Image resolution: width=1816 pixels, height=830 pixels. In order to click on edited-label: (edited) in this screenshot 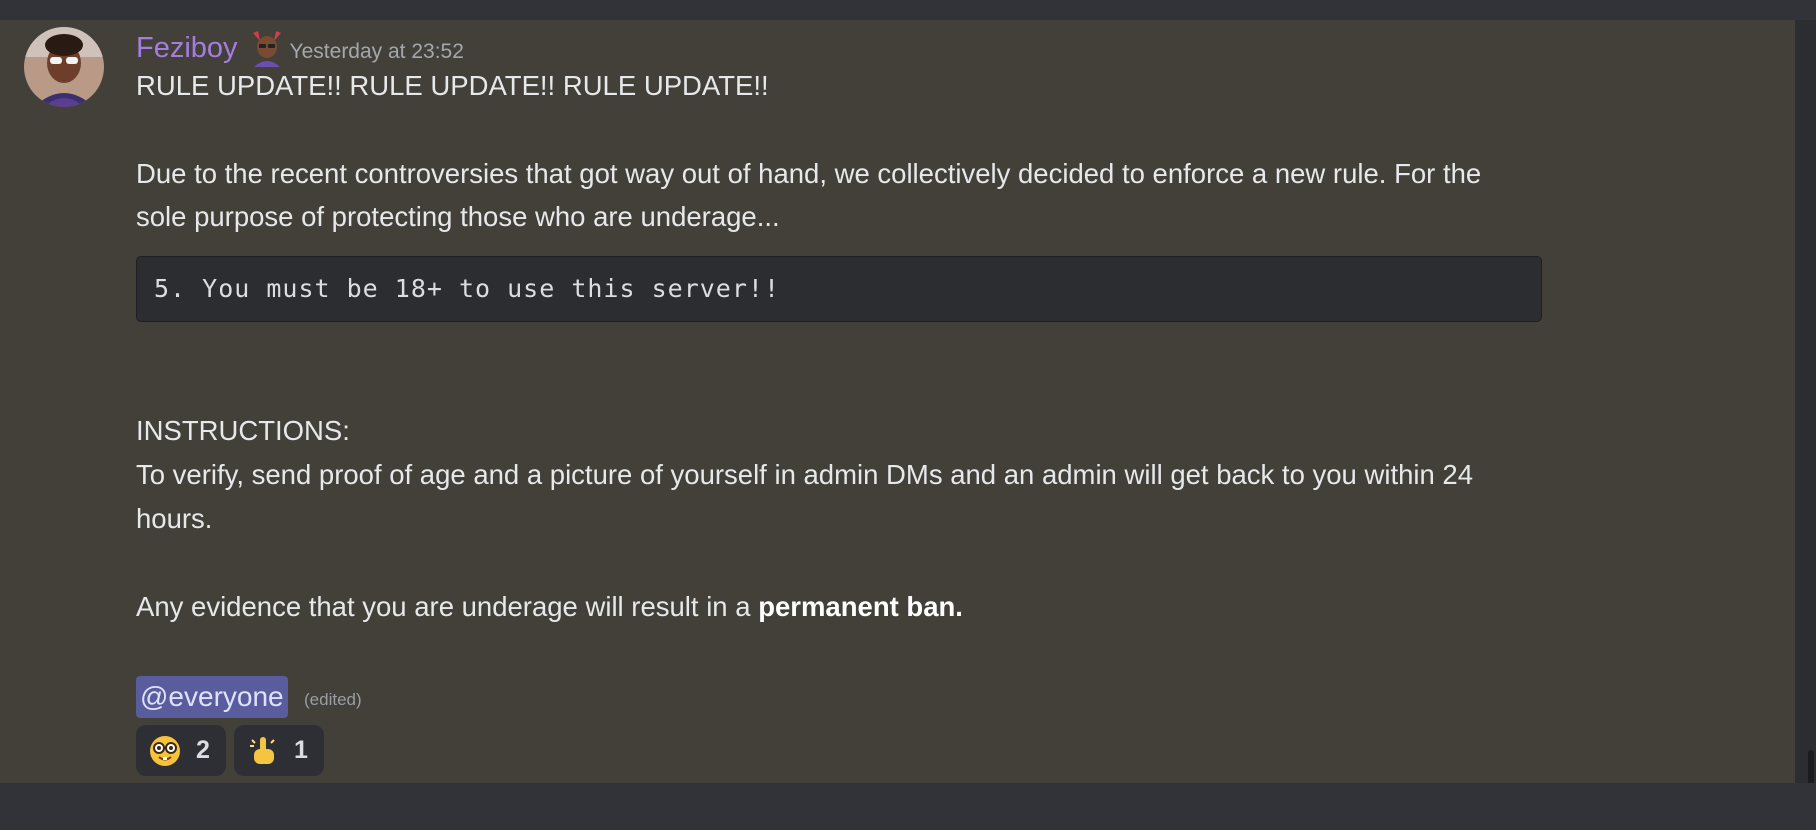, I will do `click(333, 699)`.